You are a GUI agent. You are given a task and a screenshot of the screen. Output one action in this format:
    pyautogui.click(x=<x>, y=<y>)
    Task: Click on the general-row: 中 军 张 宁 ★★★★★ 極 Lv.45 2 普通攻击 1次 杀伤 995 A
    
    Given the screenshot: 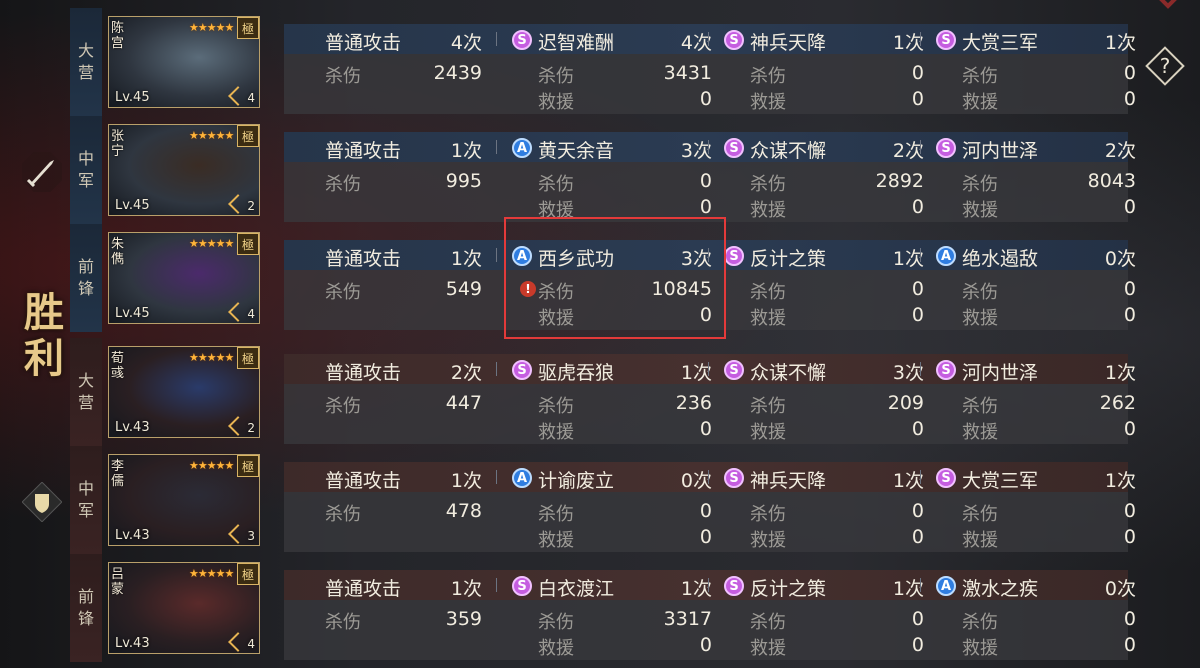 What is the action you would take?
    pyautogui.click(x=603, y=170)
    